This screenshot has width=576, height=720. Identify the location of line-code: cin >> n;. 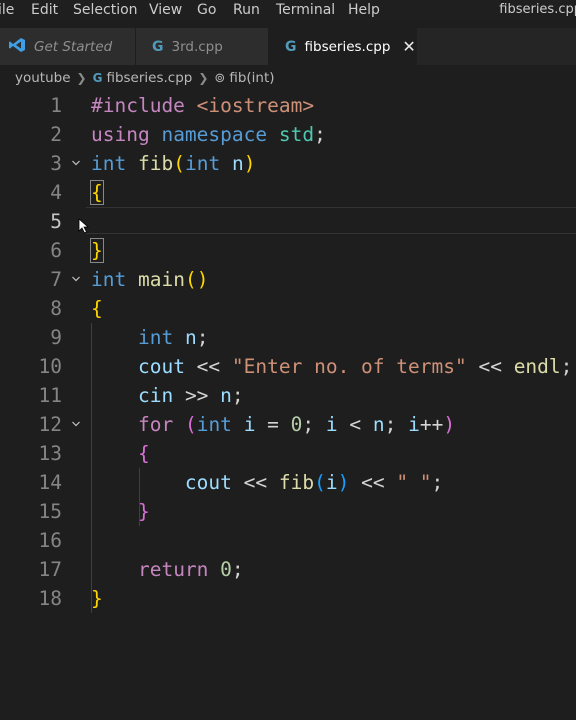
(190, 395).